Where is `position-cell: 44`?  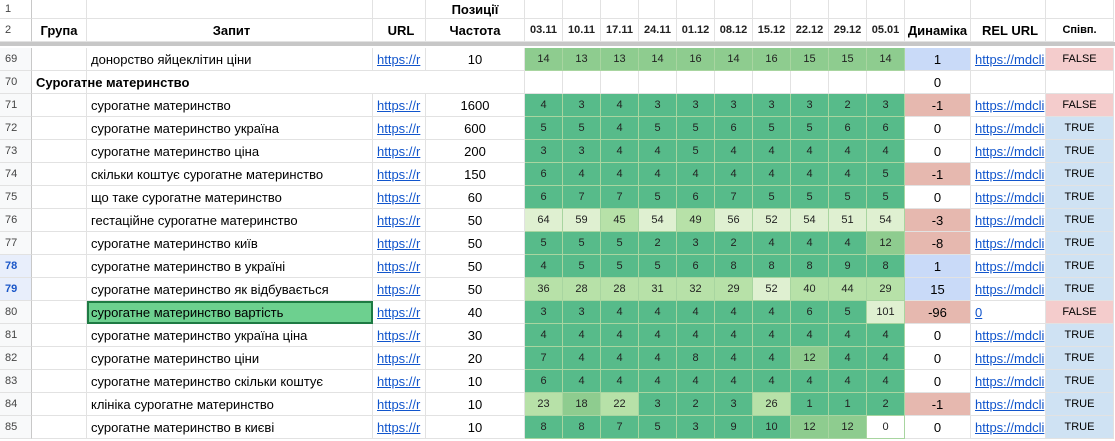 position-cell: 44 is located at coordinates (848, 289).